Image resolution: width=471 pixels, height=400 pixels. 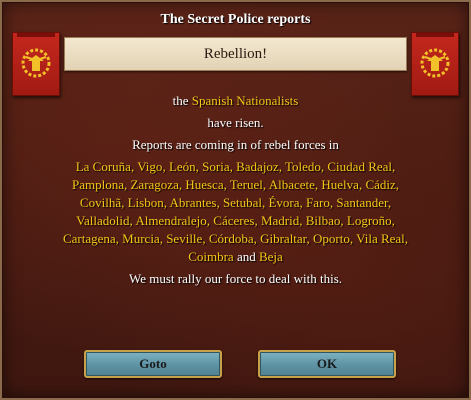 I want to click on city-name: Soria, so click(x=216, y=166).